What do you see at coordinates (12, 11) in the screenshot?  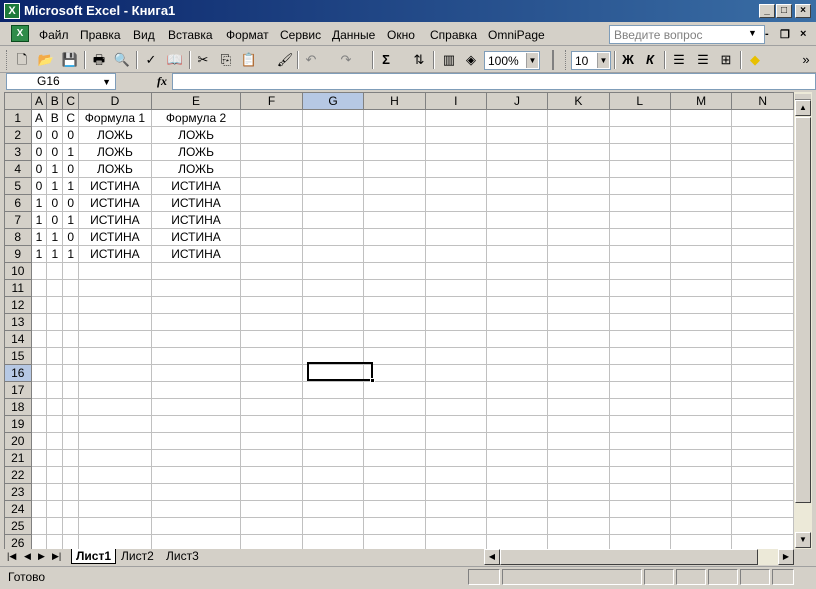 I see `excel-icon: X` at bounding box center [12, 11].